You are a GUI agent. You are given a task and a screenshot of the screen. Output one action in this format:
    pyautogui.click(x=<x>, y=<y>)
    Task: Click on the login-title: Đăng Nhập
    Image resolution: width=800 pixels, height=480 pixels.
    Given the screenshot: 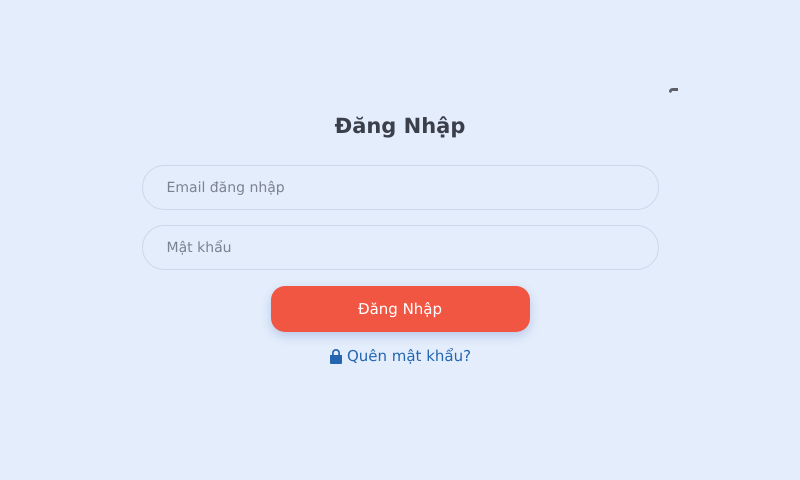 What is the action you would take?
    pyautogui.click(x=400, y=126)
    